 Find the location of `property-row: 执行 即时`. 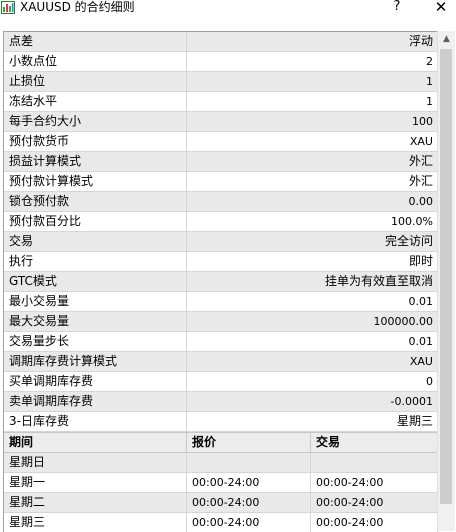

property-row: 执行 即时 is located at coordinates (221, 262).